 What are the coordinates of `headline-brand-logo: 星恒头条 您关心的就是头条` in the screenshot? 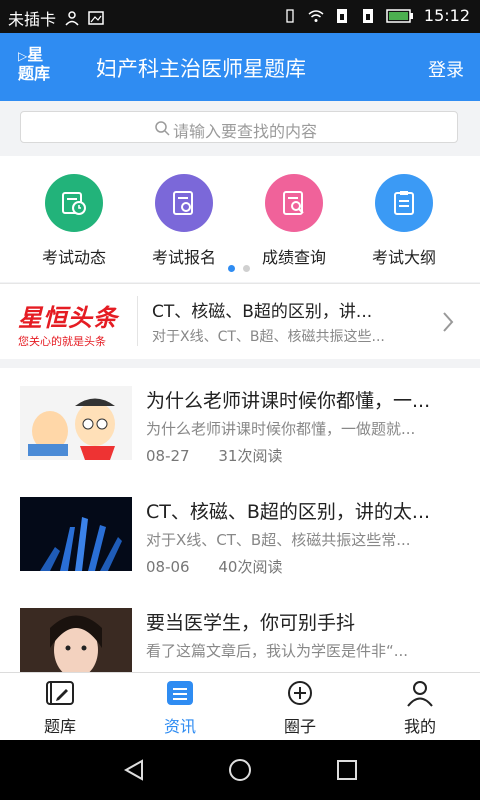 It's located at (68, 326).